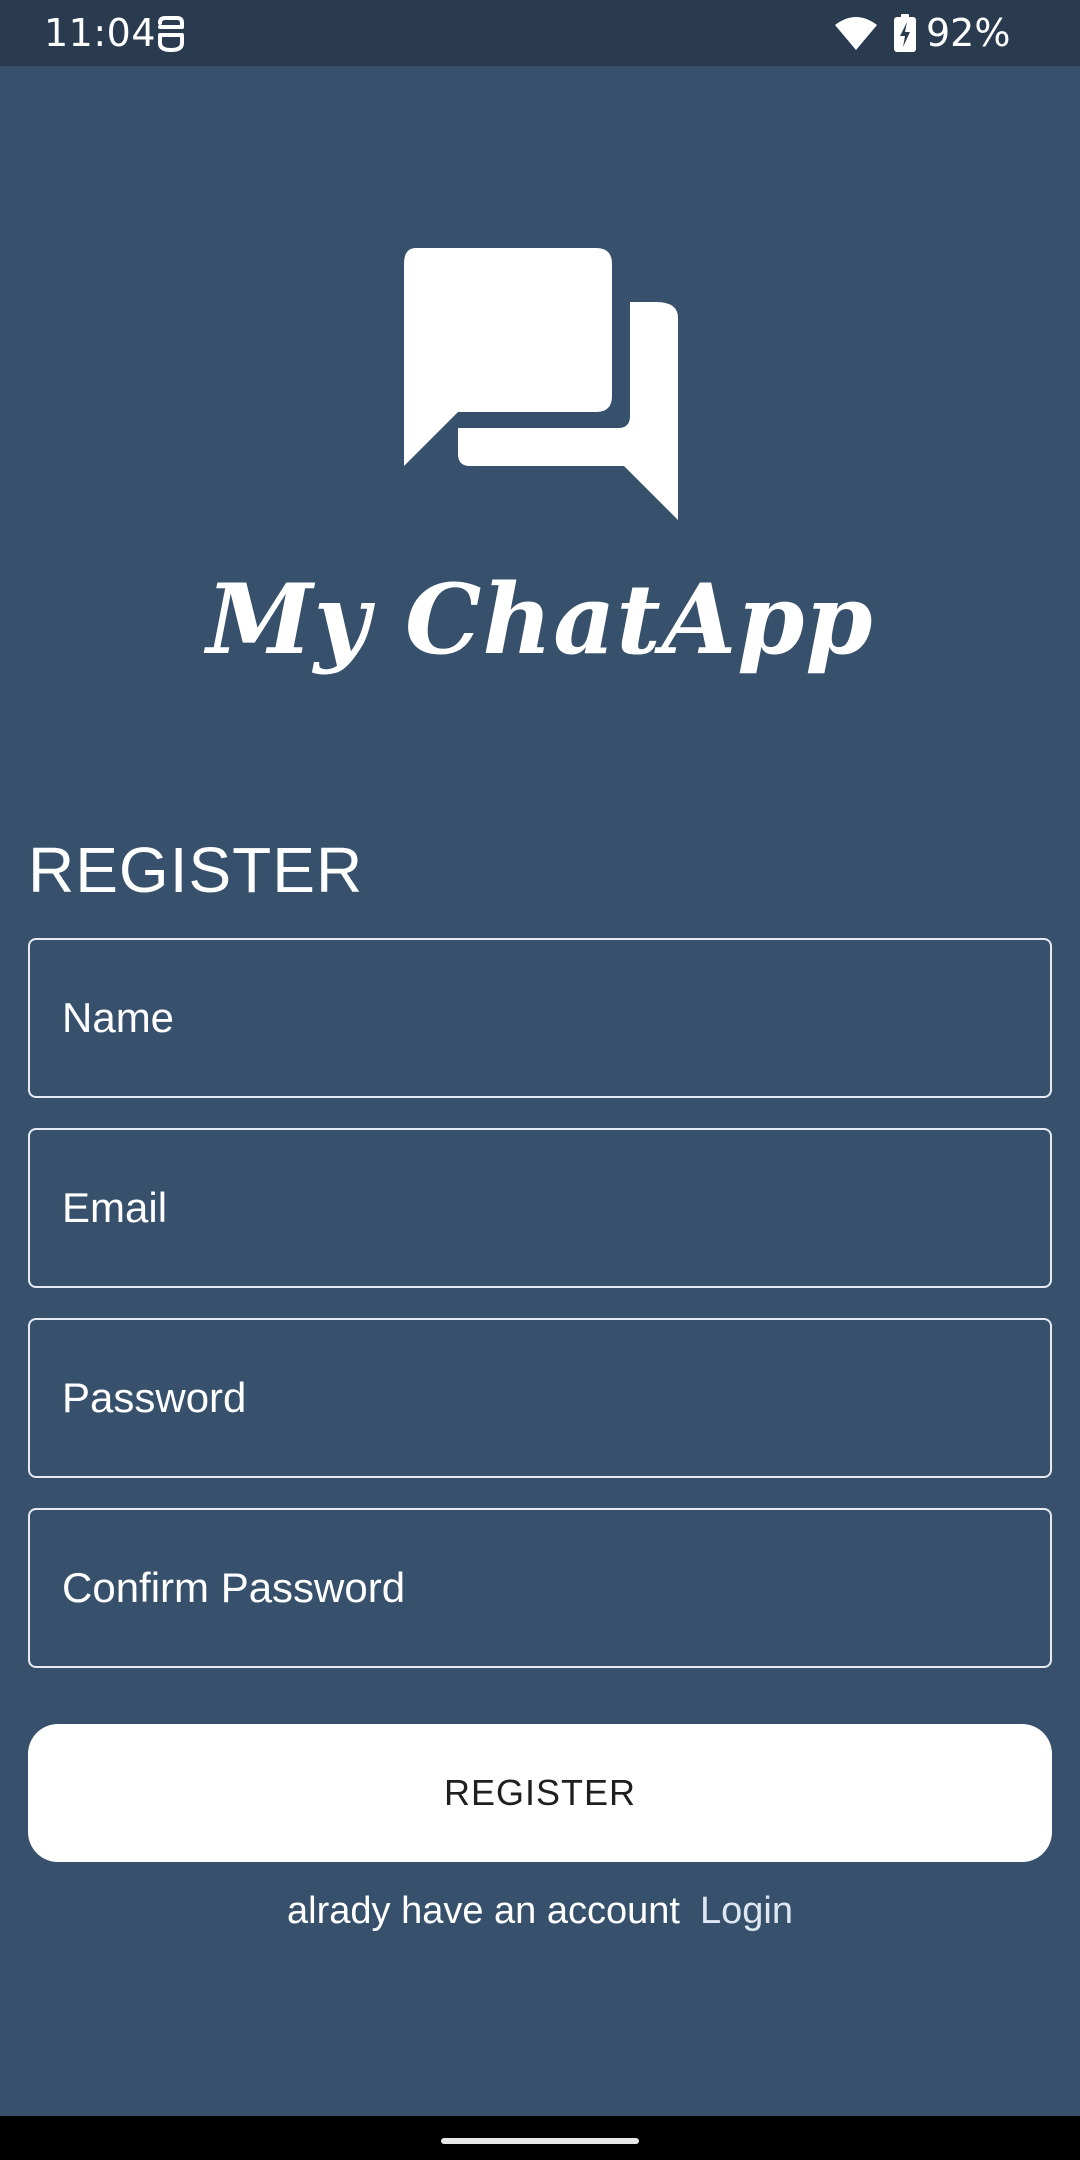  I want to click on status-time: 11:04, so click(100, 33).